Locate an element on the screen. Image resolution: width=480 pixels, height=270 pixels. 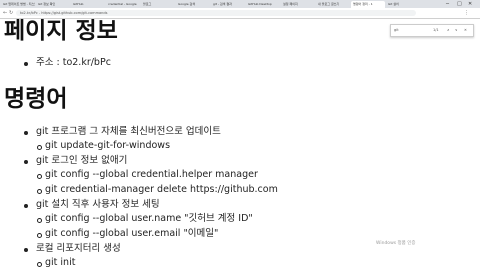
browser-tab: GitHub Desktop is located at coordinates (263, 4).